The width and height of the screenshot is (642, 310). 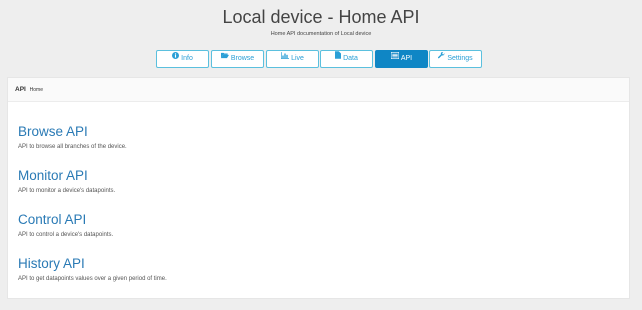 I want to click on nav-tabs: Info Browse Live Data API Settings, so click(x=321, y=59).